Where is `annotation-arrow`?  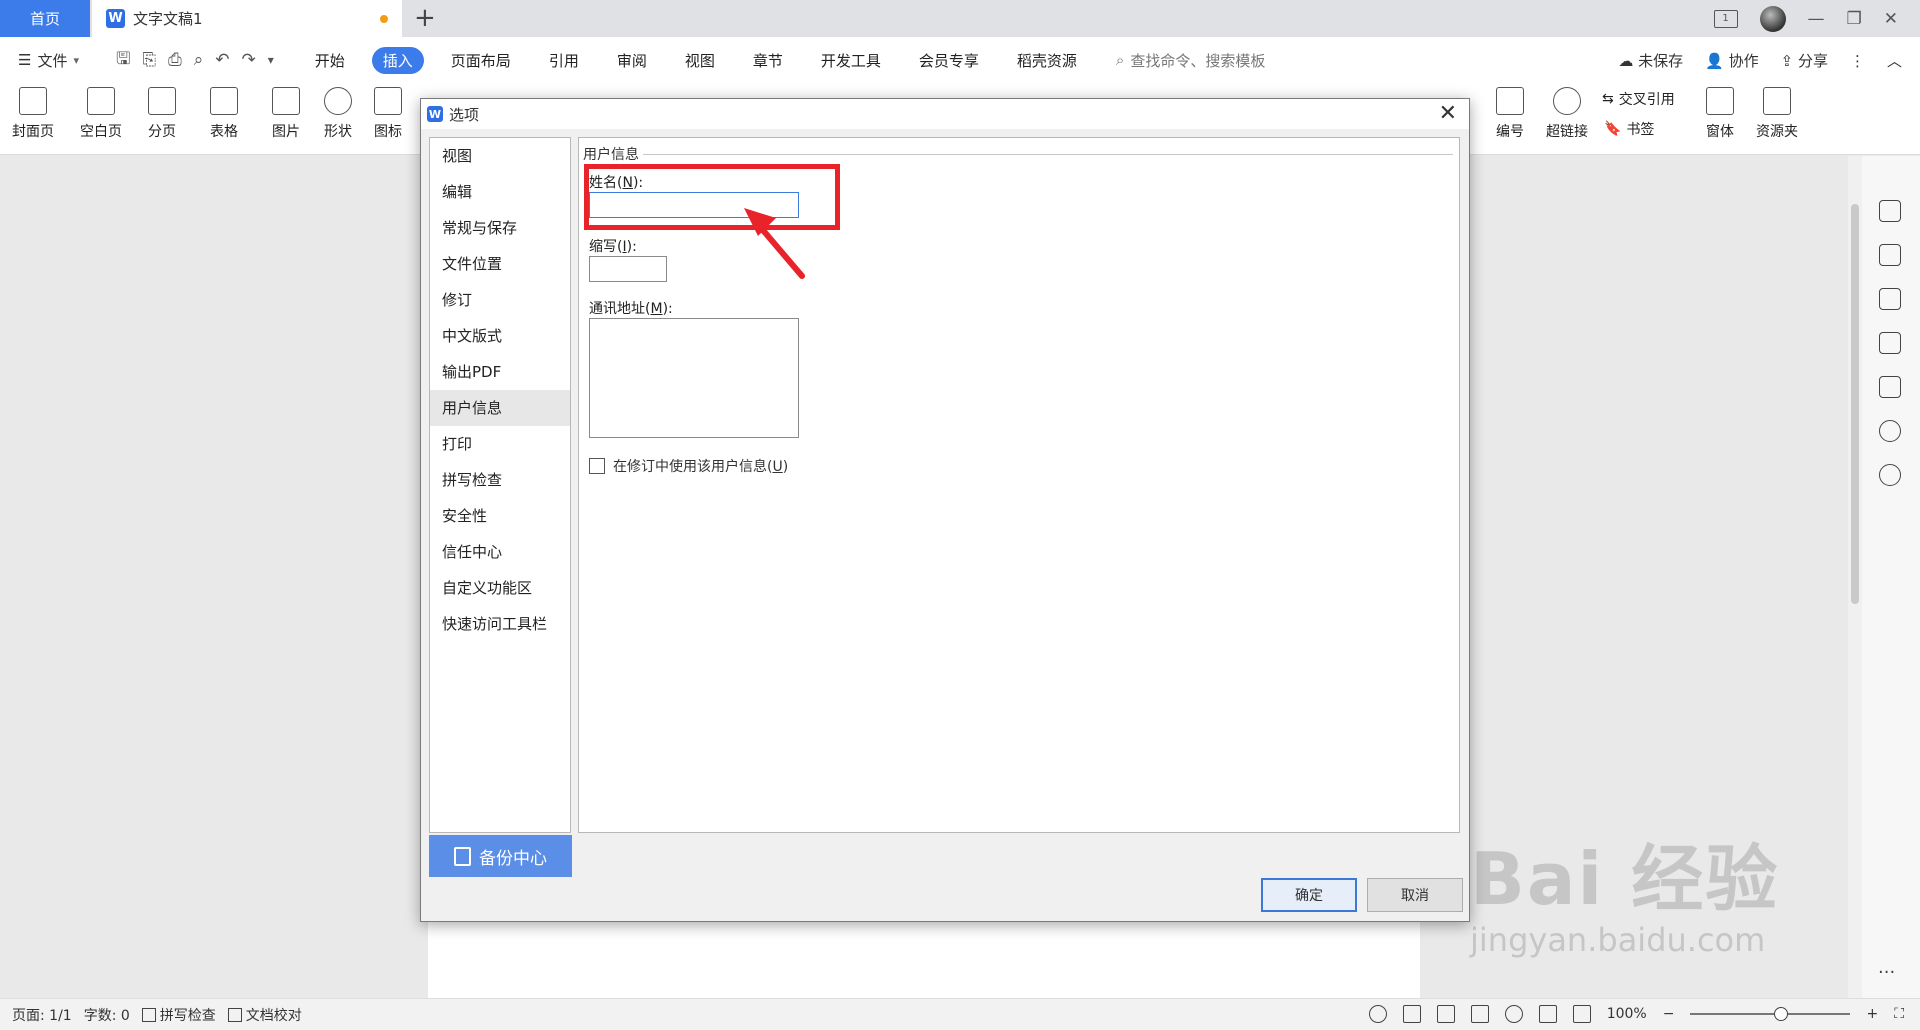
annotation-arrow is located at coordinates (774, 243).